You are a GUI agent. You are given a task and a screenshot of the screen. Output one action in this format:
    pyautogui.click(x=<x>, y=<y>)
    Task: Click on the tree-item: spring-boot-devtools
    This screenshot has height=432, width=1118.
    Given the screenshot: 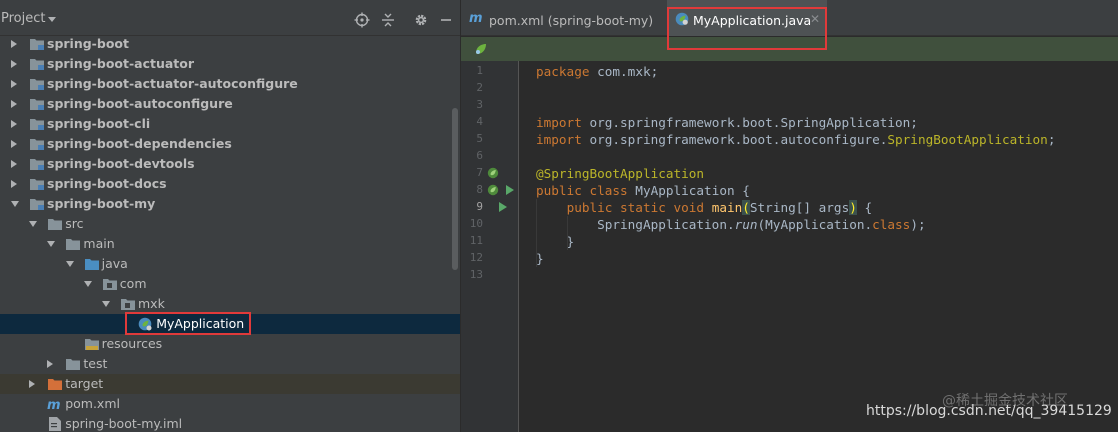 What is the action you would take?
    pyautogui.click(x=230, y=164)
    